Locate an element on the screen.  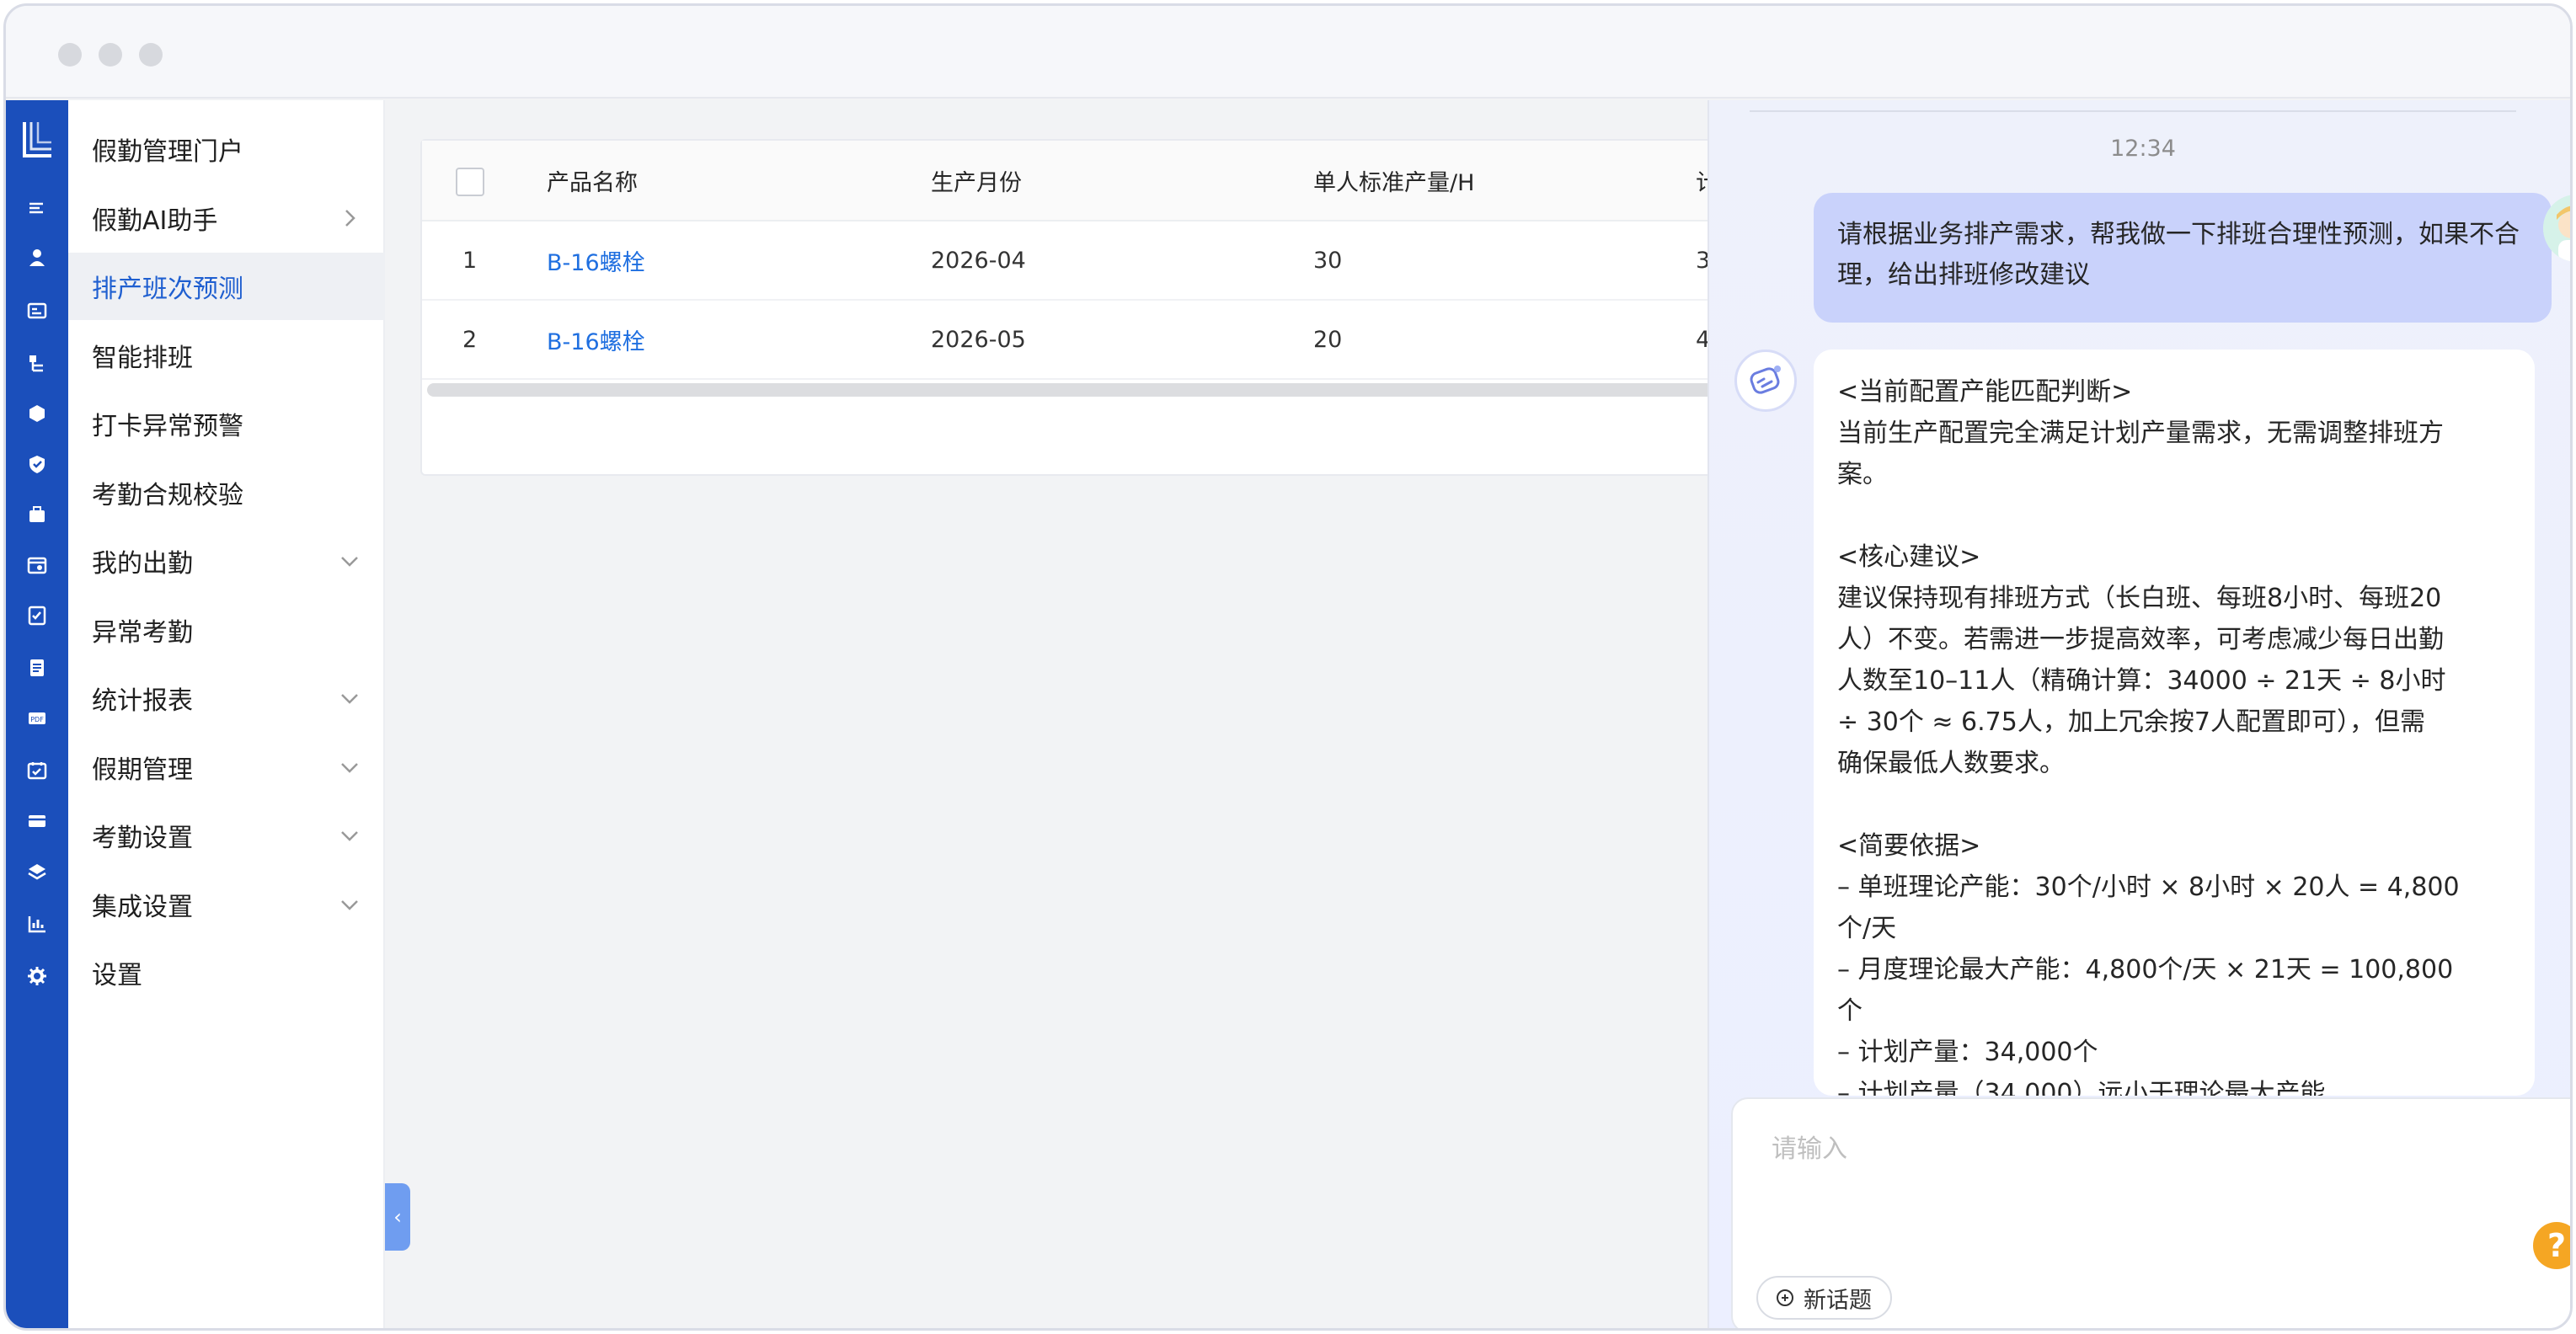
assistant-avatar is located at coordinates (1765, 381).